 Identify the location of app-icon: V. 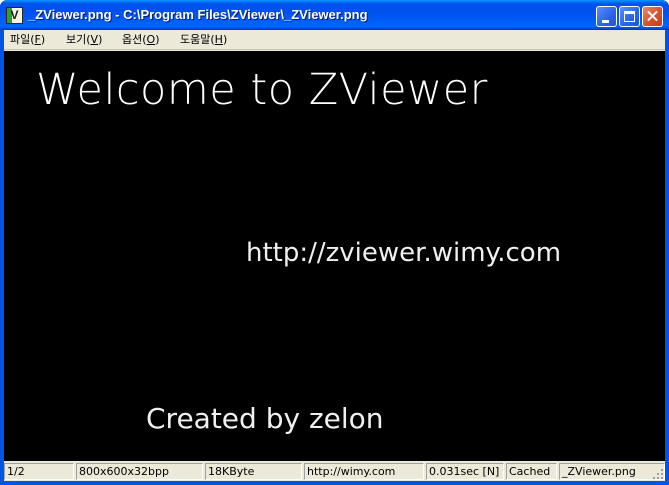
(14, 15).